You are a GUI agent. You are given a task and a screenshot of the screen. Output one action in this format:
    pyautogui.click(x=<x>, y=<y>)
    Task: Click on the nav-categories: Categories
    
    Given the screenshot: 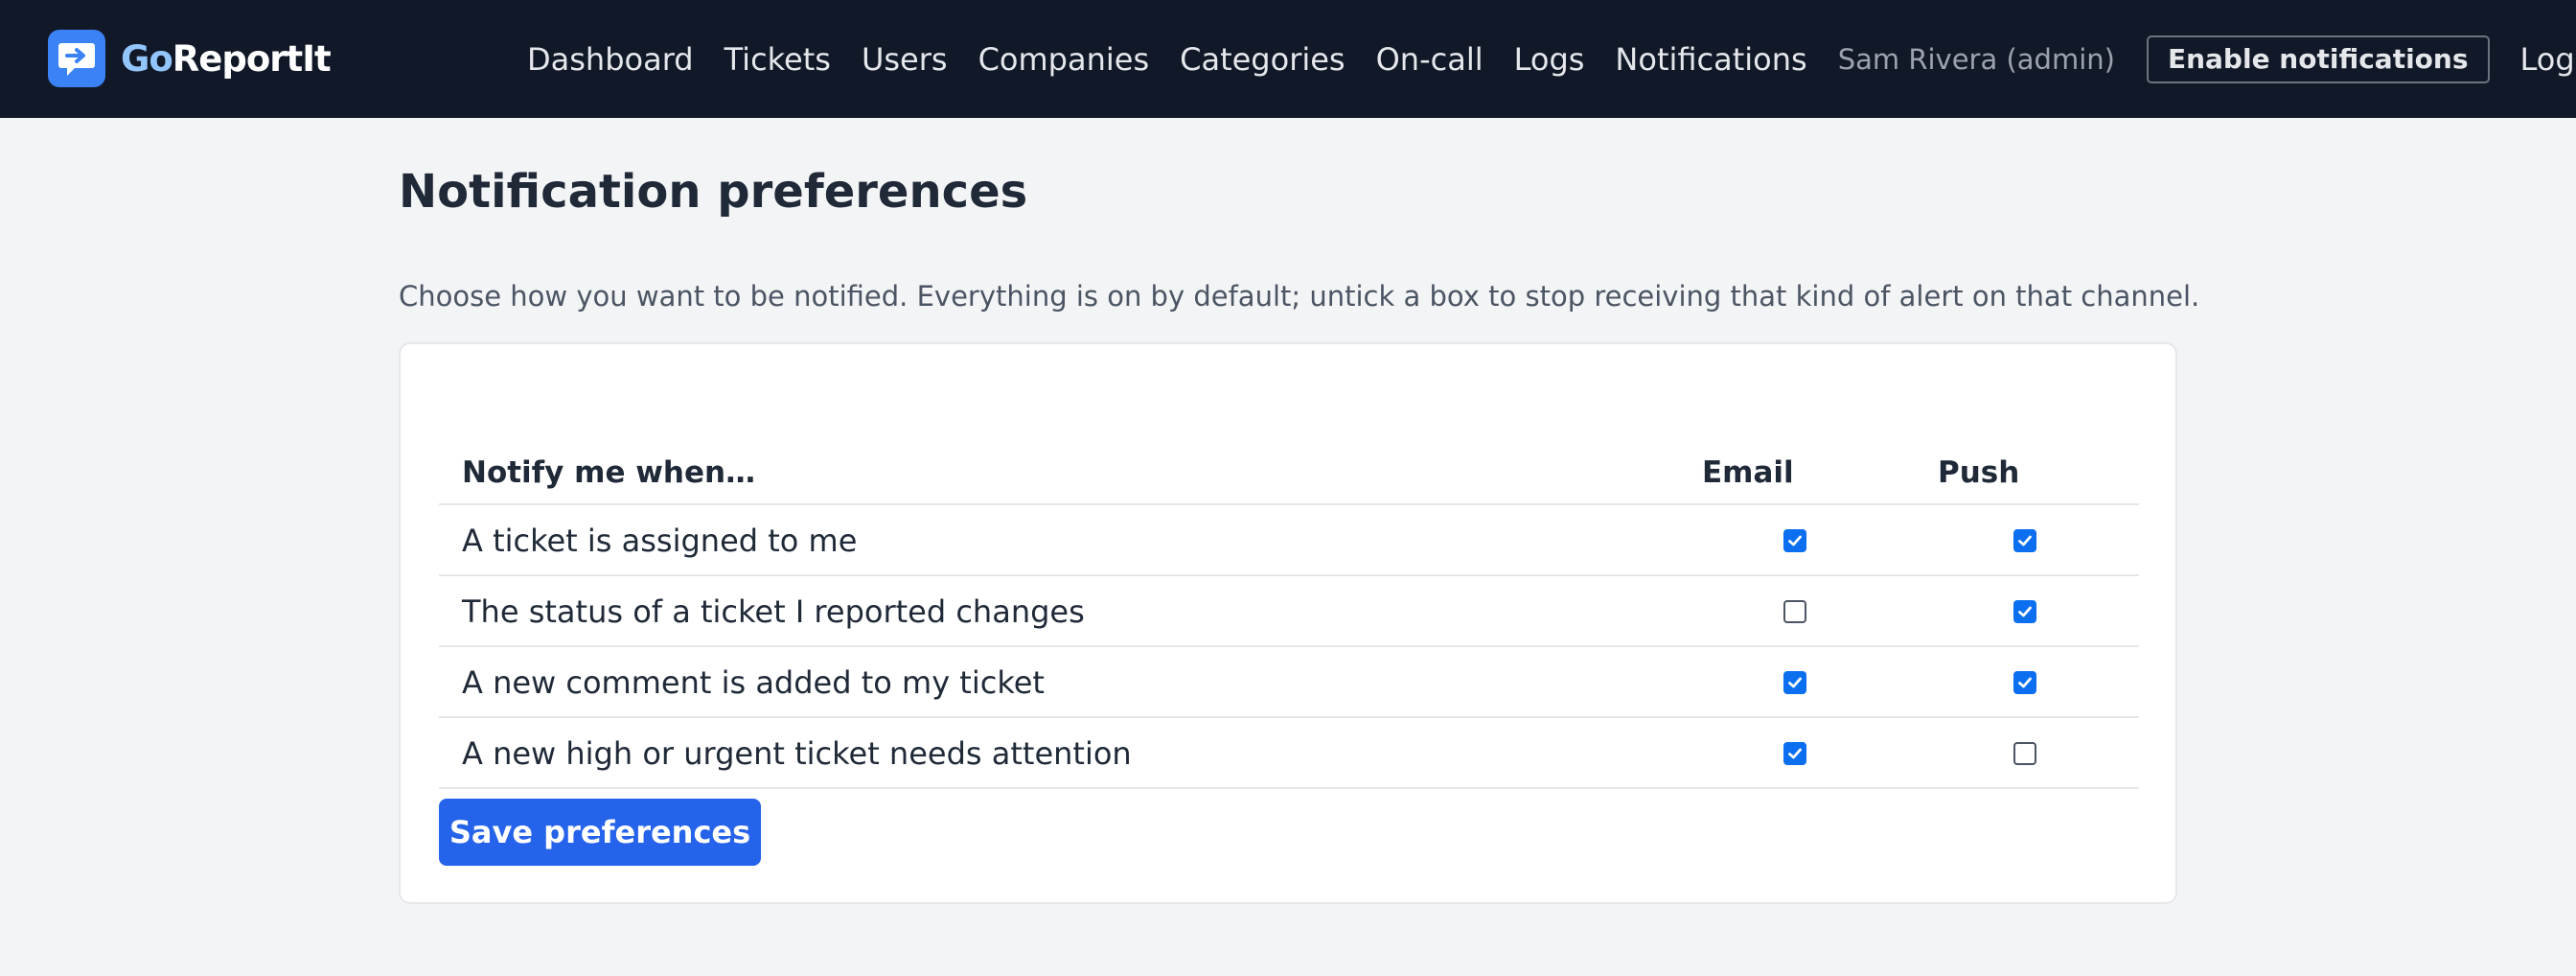 What is the action you would take?
    pyautogui.click(x=1262, y=59)
    